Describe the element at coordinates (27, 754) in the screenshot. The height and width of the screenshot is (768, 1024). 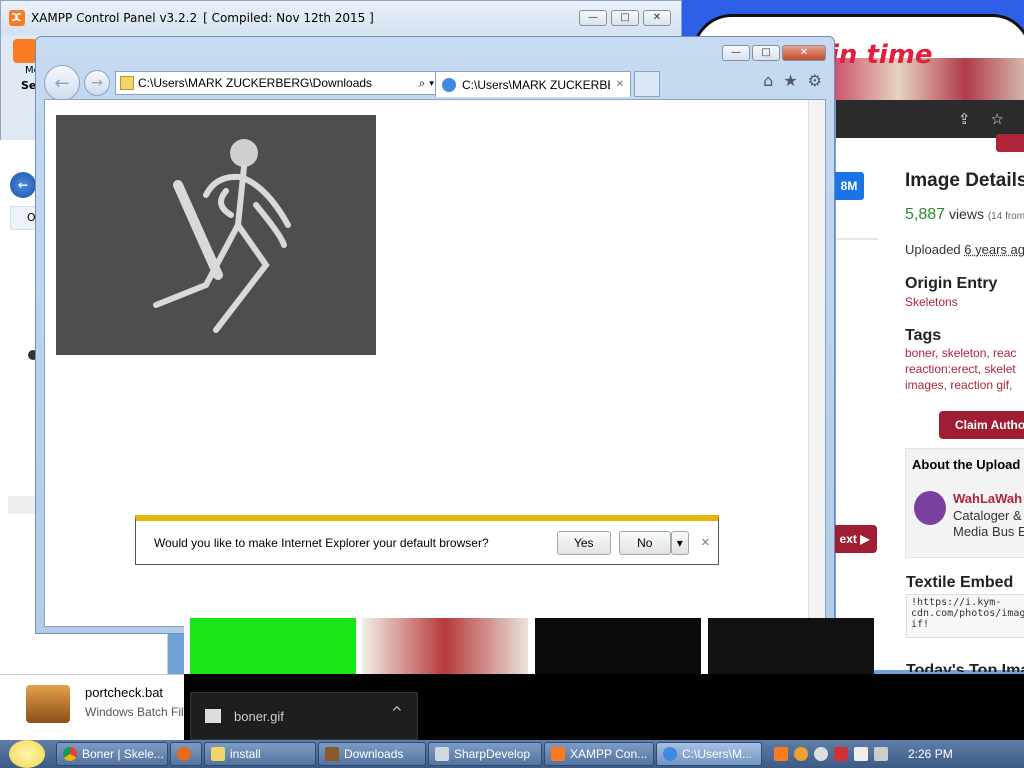
I see `start-button` at that location.